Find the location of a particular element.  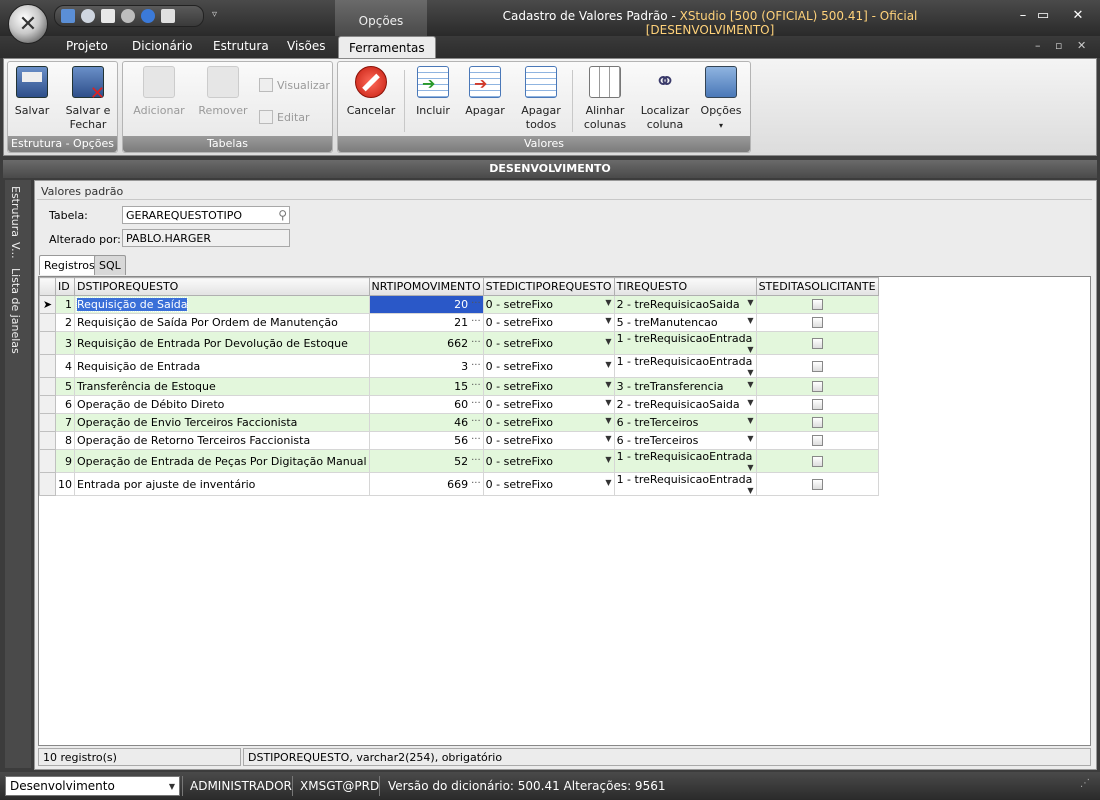

cell-nrtipomovimento: ··· 56 is located at coordinates (426, 440).